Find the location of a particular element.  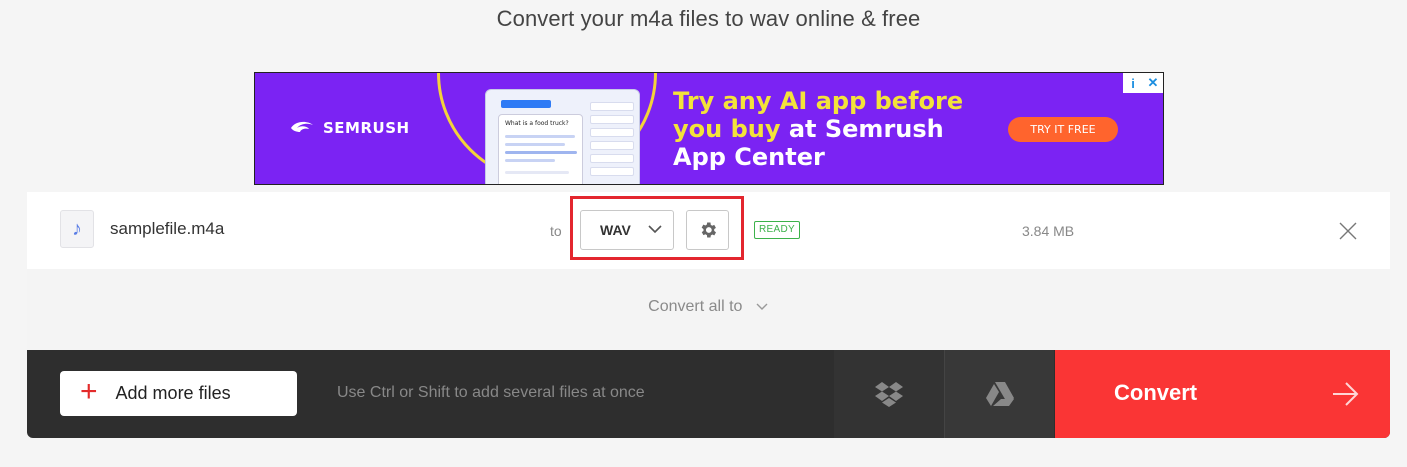

ad-info-icon: i is located at coordinates (1133, 83).